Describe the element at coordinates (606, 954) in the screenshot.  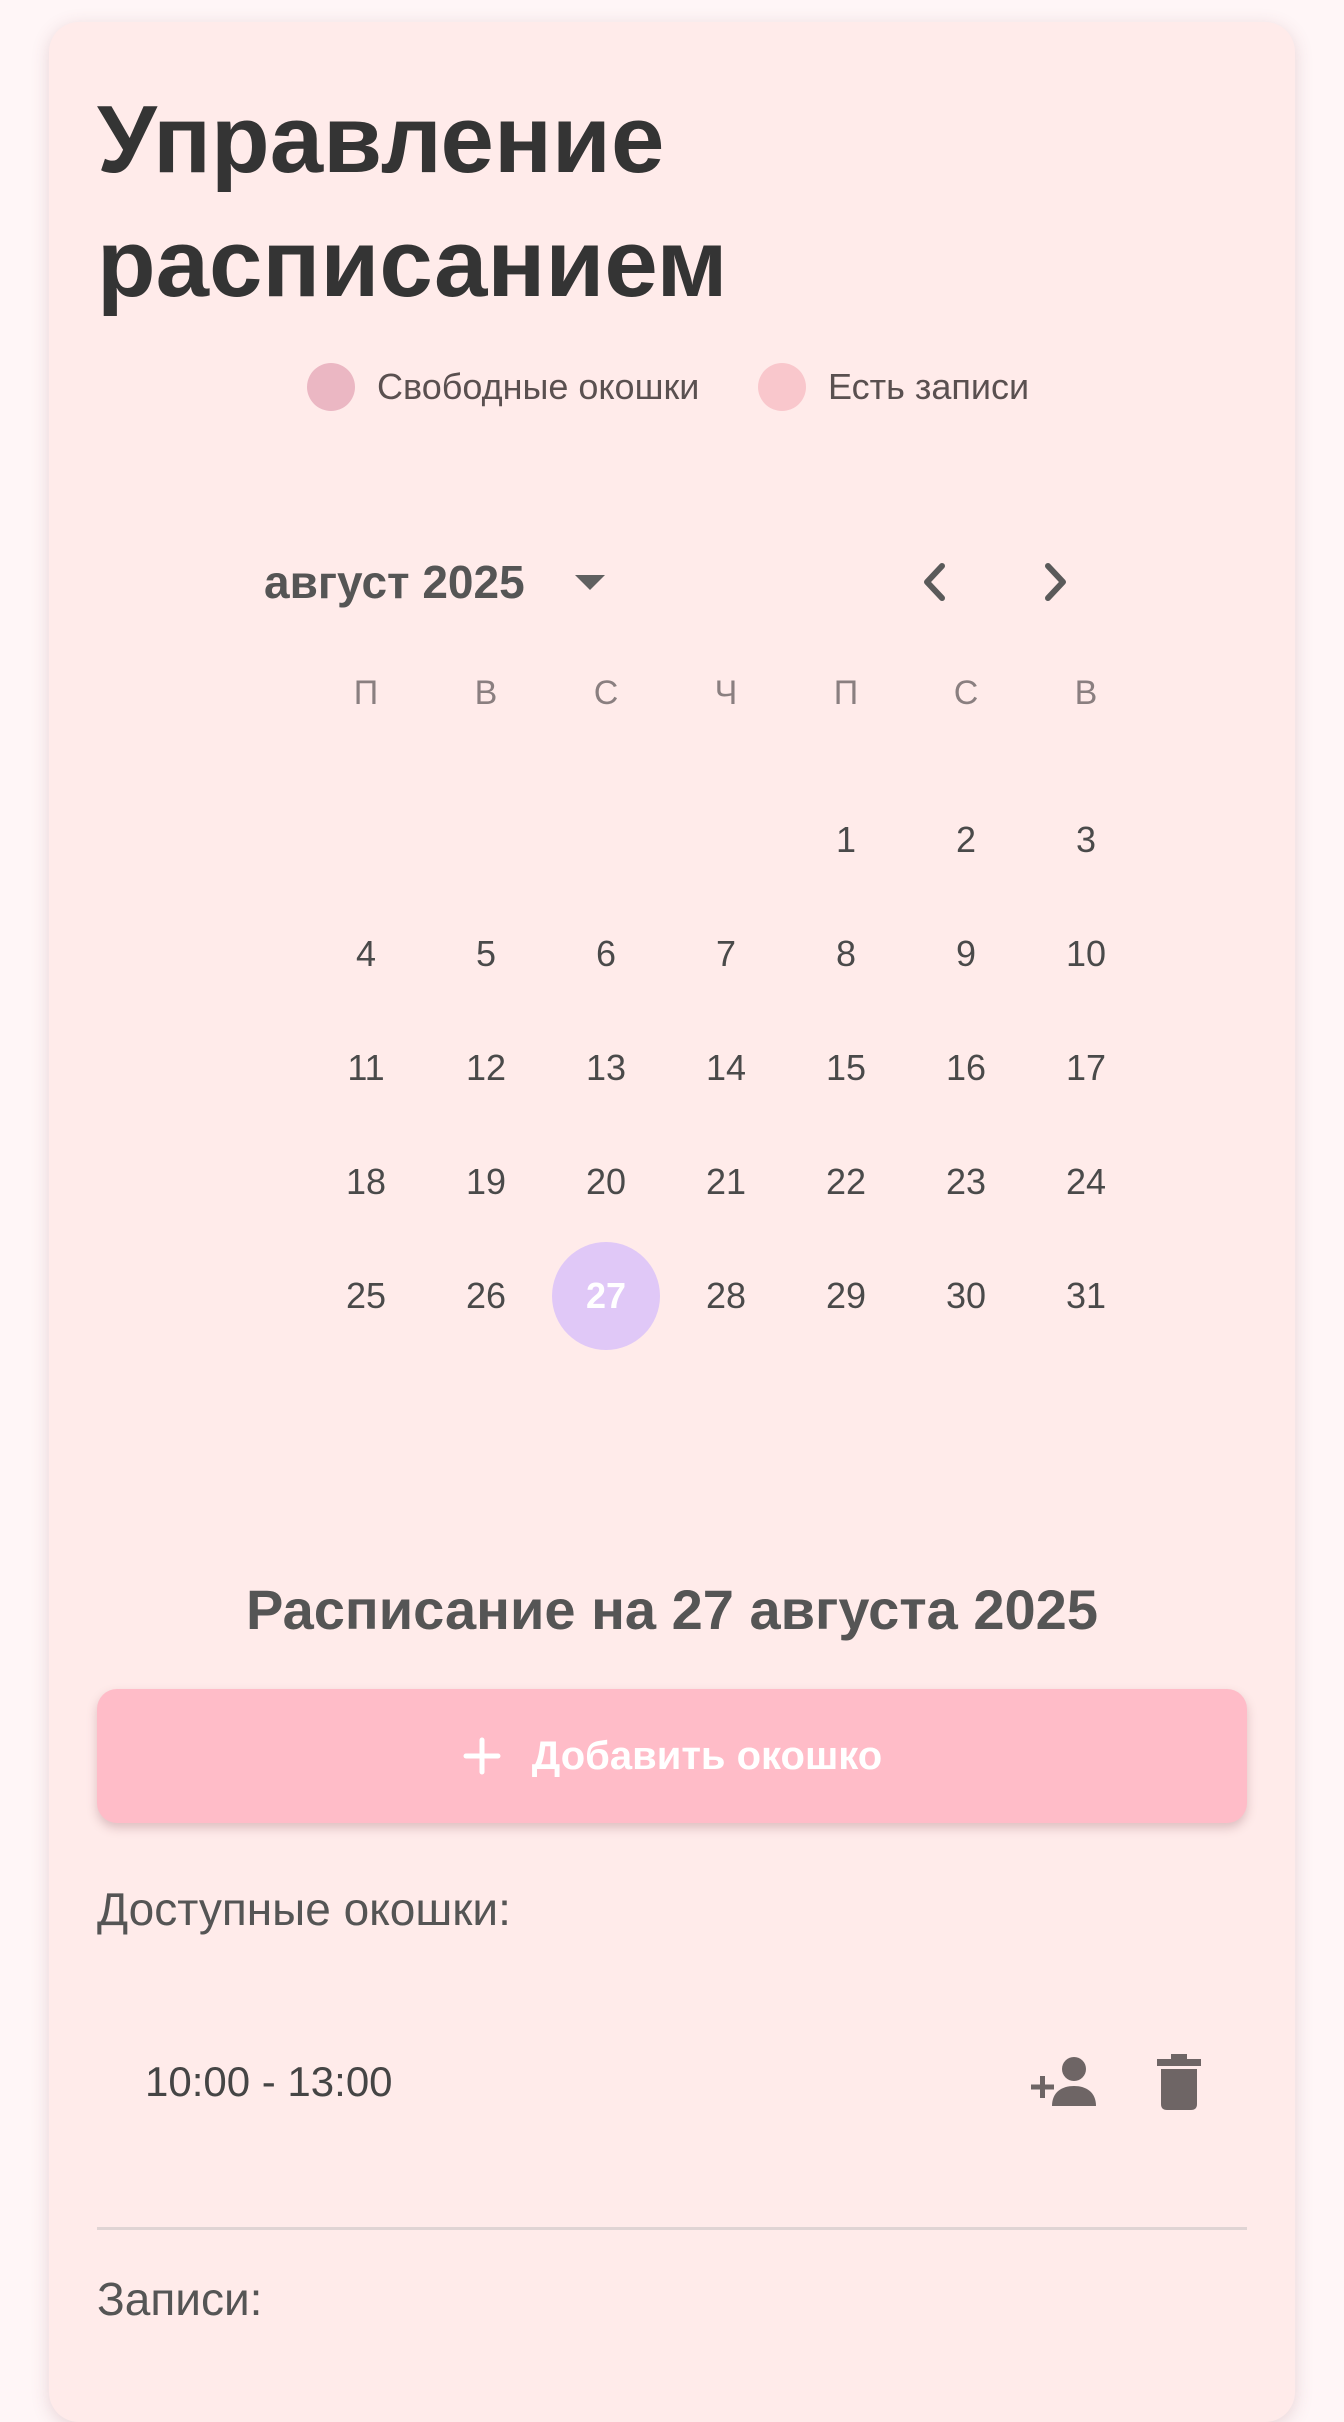
I see `calendar-day: 6` at that location.